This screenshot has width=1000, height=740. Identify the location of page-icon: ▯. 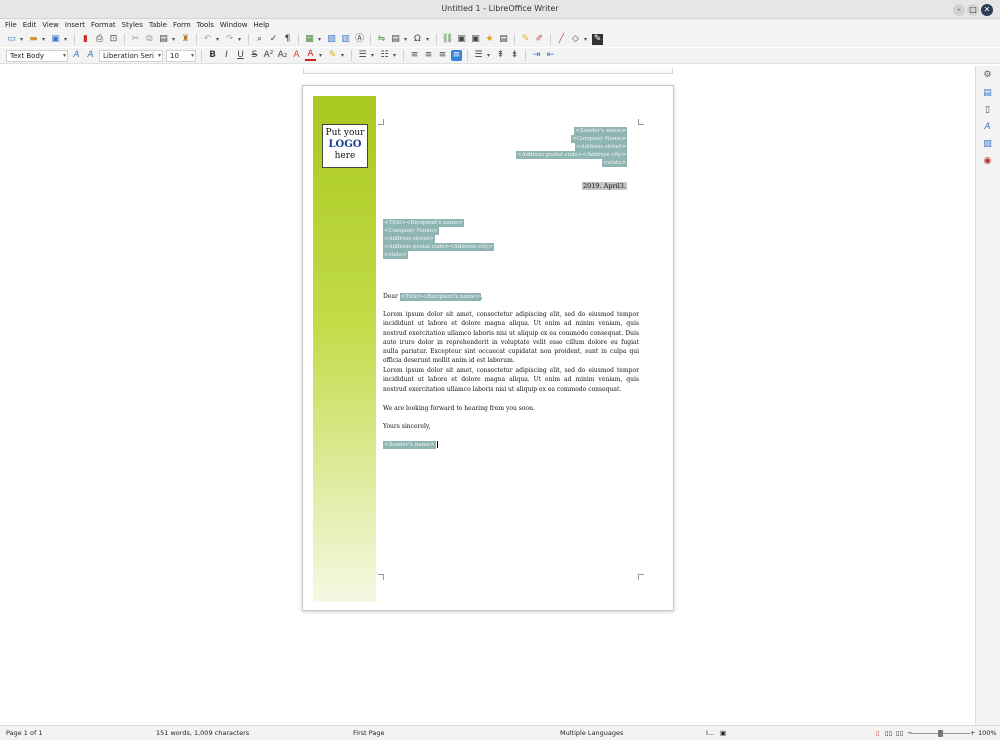
(987, 110).